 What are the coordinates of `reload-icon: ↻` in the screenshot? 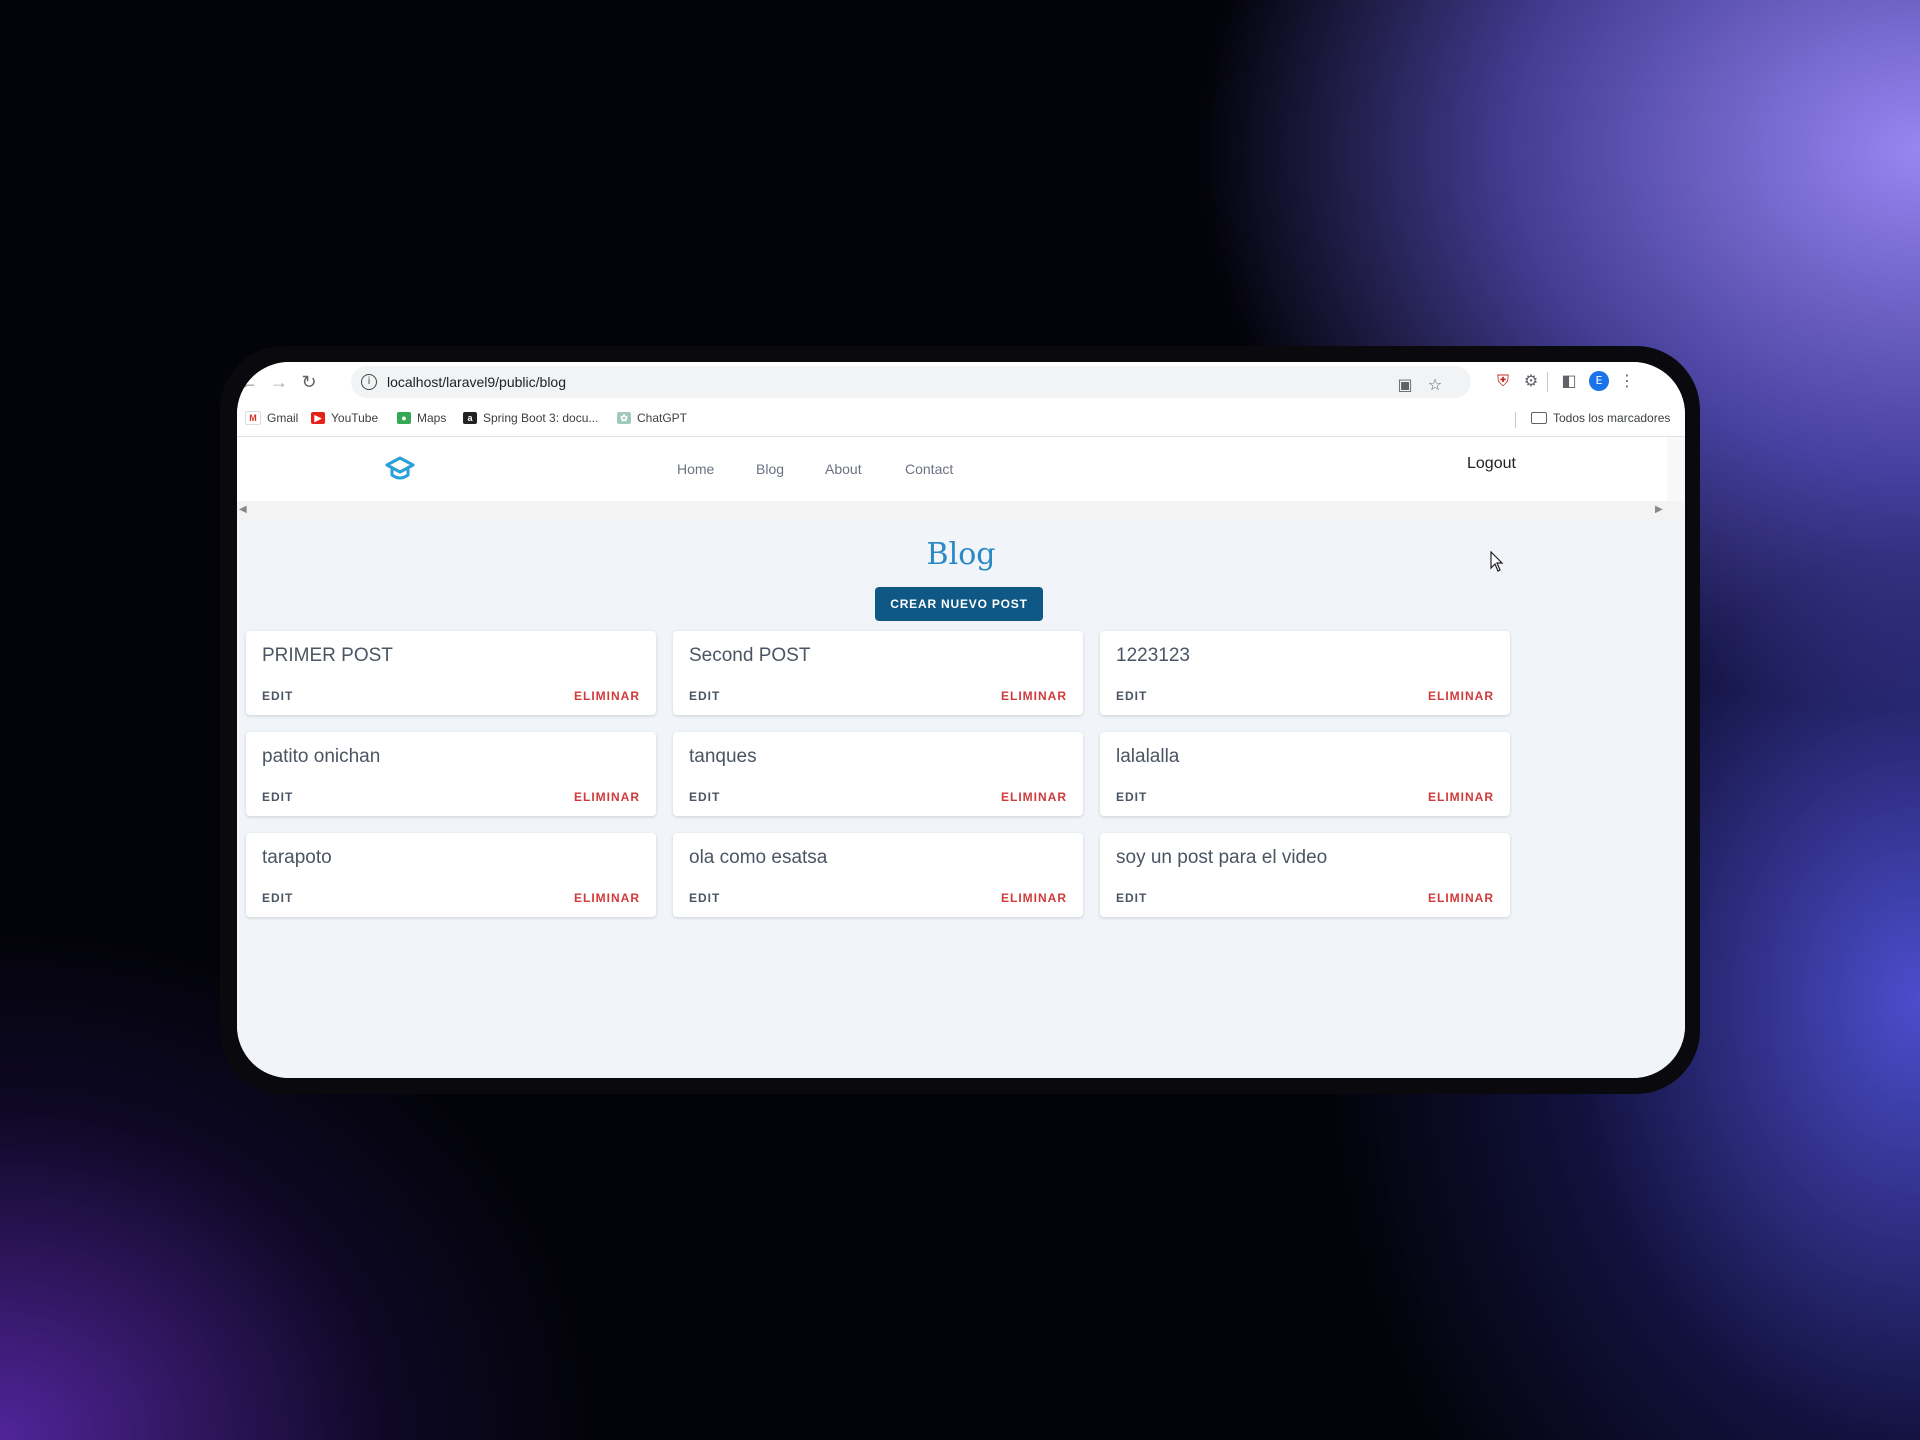 It's located at (309, 382).